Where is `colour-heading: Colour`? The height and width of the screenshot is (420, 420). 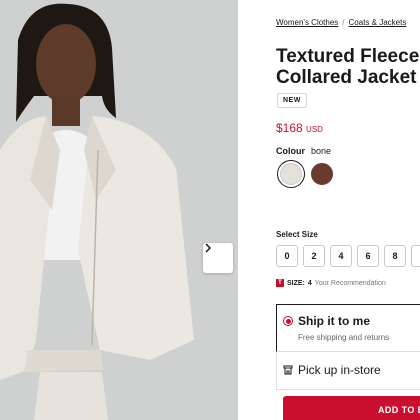 colour-heading: Colour is located at coordinates (290, 151).